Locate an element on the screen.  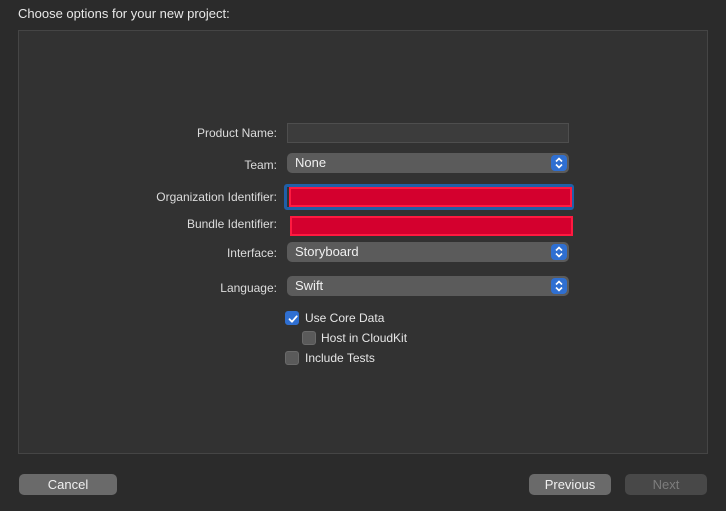
previous-button: Previous is located at coordinates (570, 484).